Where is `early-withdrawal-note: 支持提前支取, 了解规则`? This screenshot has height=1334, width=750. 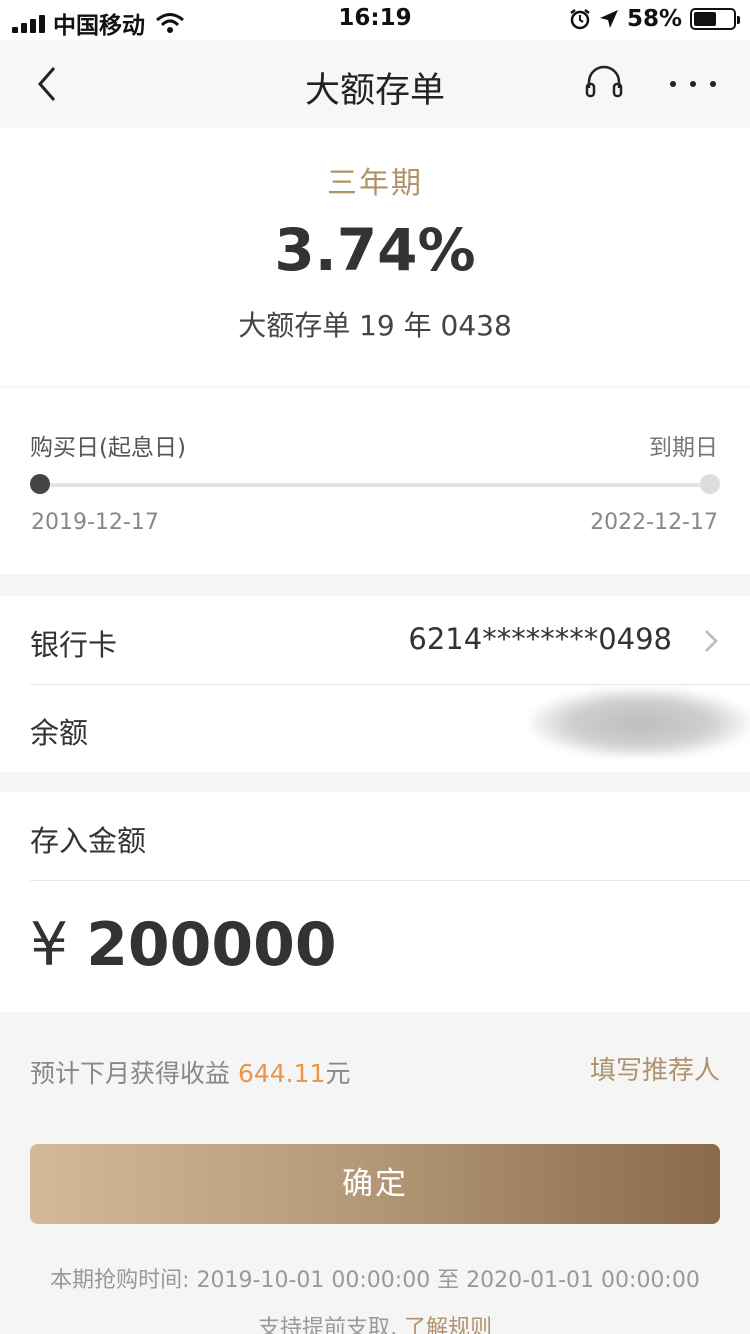
early-withdrawal-note: 支持提前支取, 了解规则 is located at coordinates (375, 1322).